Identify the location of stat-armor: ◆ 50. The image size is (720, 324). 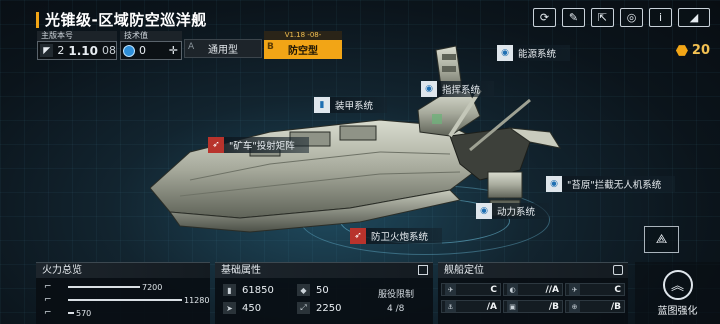
(313, 290).